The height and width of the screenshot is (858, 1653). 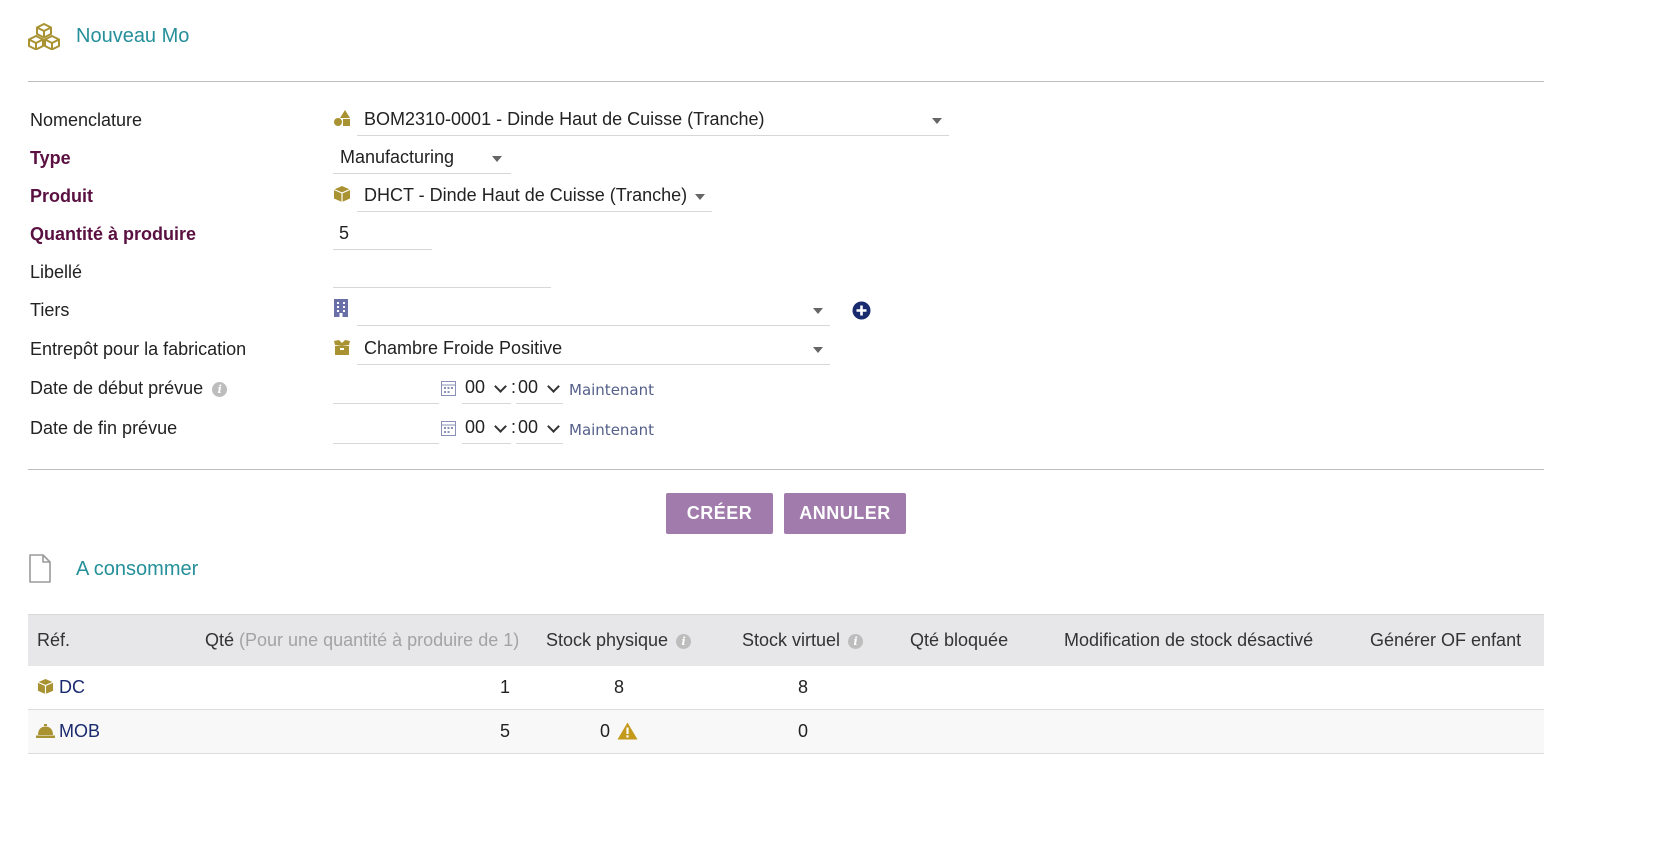 What do you see at coordinates (45, 731) in the screenshot?
I see `service-bell-icon` at bounding box center [45, 731].